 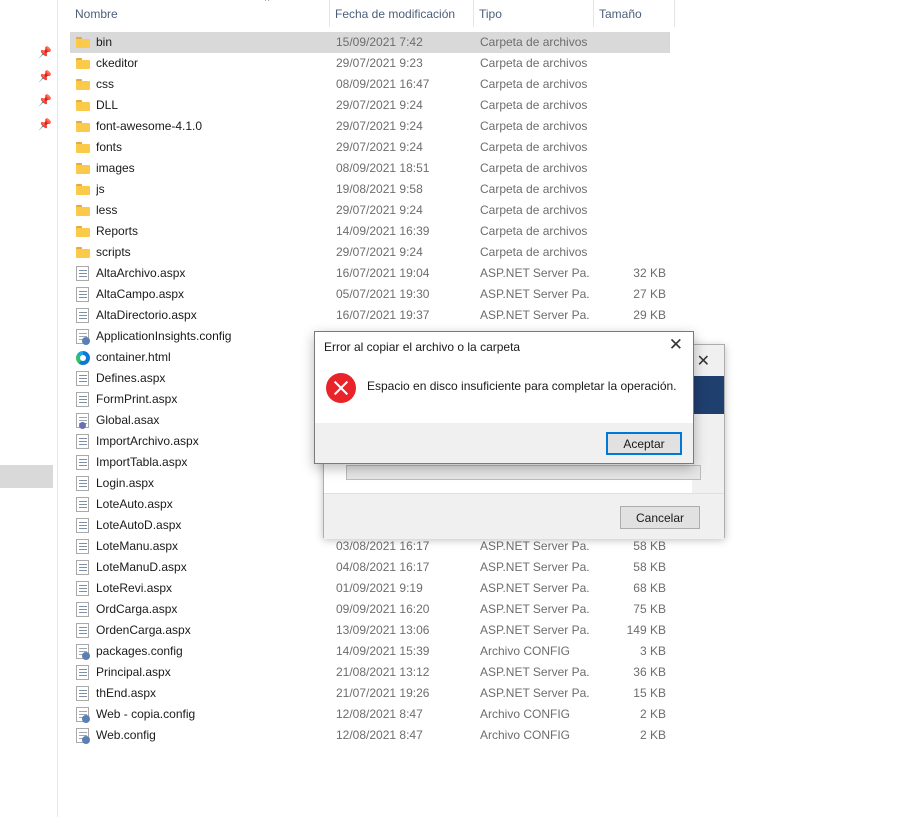 I want to click on file-name: Web - copia.config, so click(x=146, y=714).